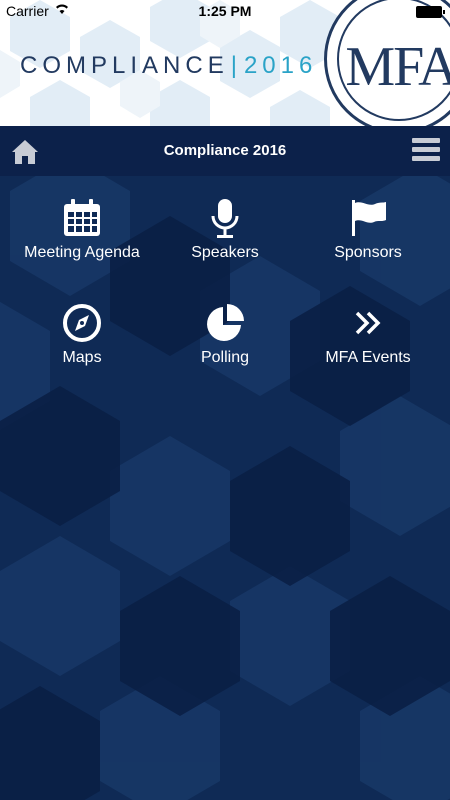 The image size is (450, 800). I want to click on flag-icon, so click(369, 218).